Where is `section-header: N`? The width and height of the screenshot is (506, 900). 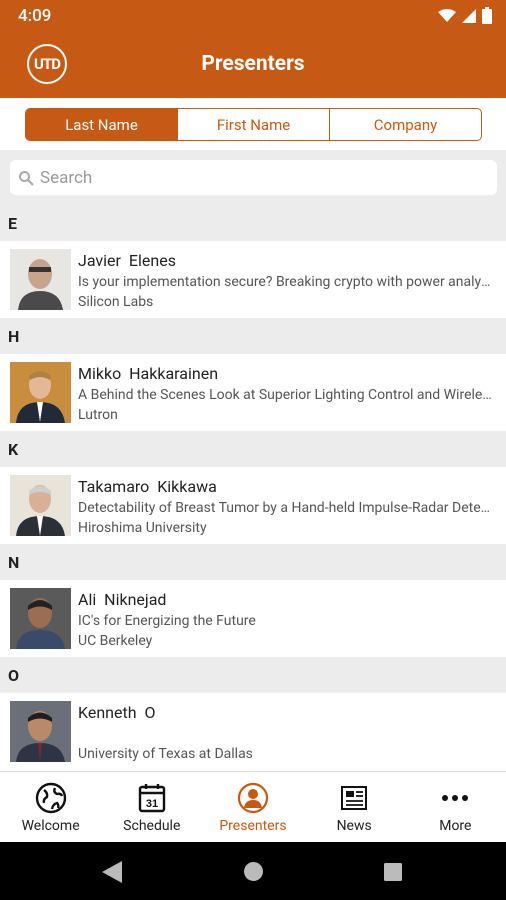 section-header: N is located at coordinates (253, 562).